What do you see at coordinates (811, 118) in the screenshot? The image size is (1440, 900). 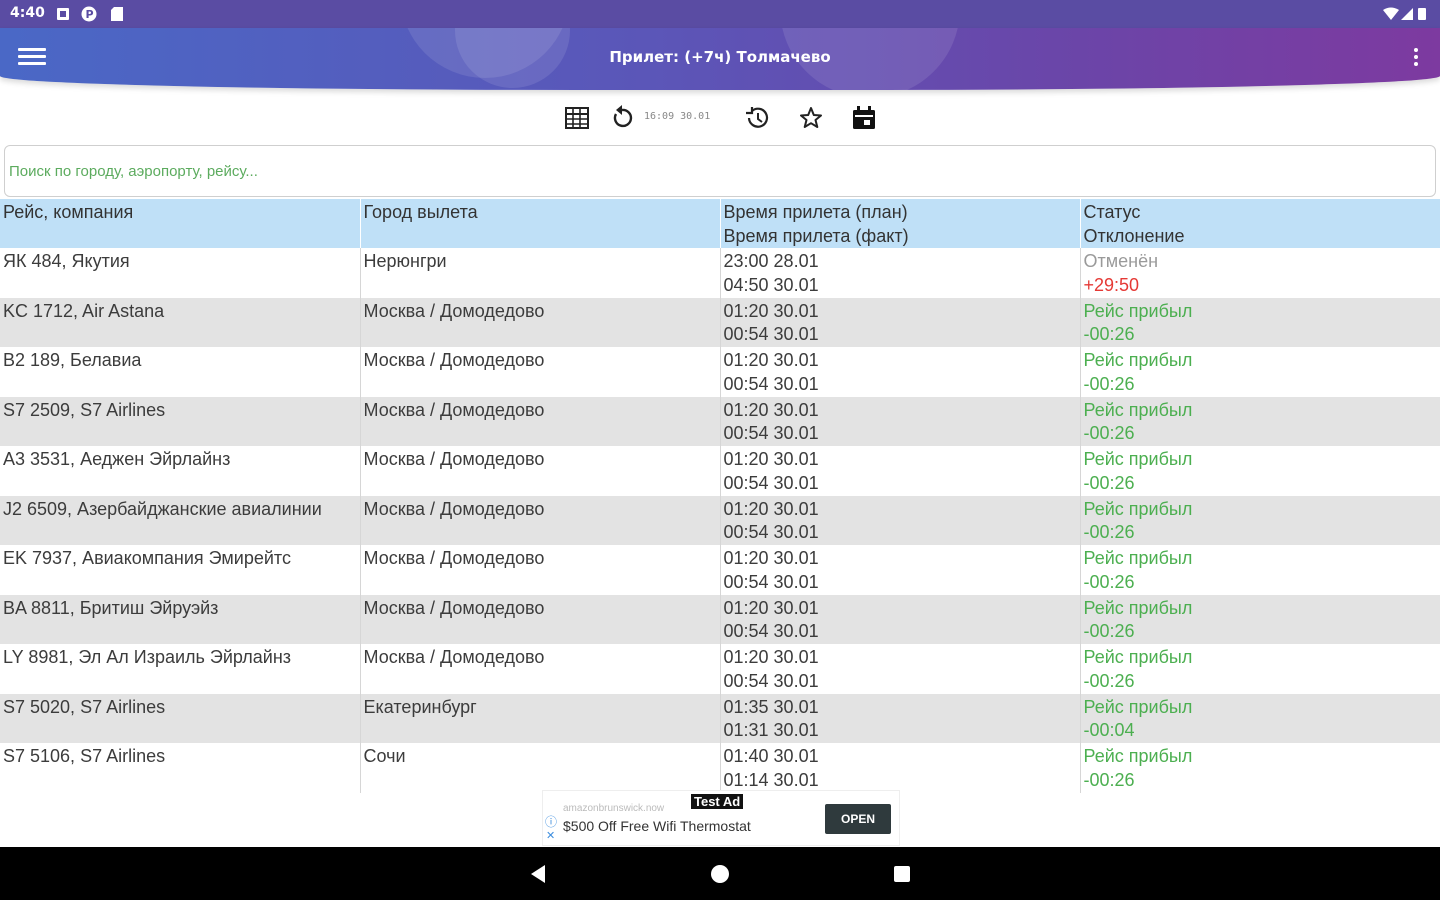 I see `favorite-star-icon` at bounding box center [811, 118].